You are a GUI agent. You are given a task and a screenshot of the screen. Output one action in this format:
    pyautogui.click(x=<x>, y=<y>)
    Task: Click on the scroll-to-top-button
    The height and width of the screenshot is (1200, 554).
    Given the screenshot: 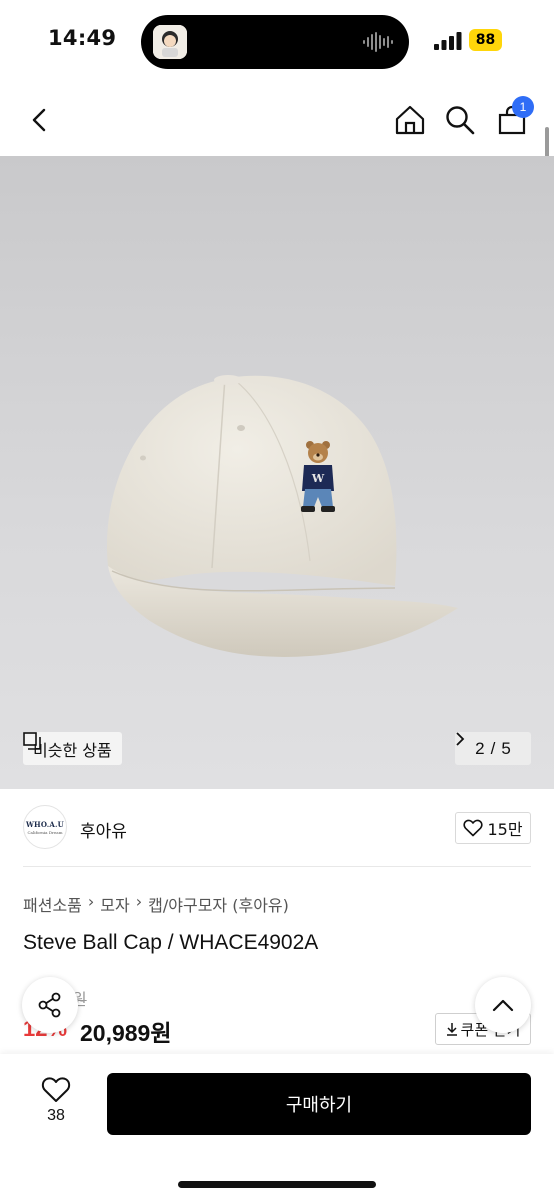 What is the action you would take?
    pyautogui.click(x=503, y=1005)
    